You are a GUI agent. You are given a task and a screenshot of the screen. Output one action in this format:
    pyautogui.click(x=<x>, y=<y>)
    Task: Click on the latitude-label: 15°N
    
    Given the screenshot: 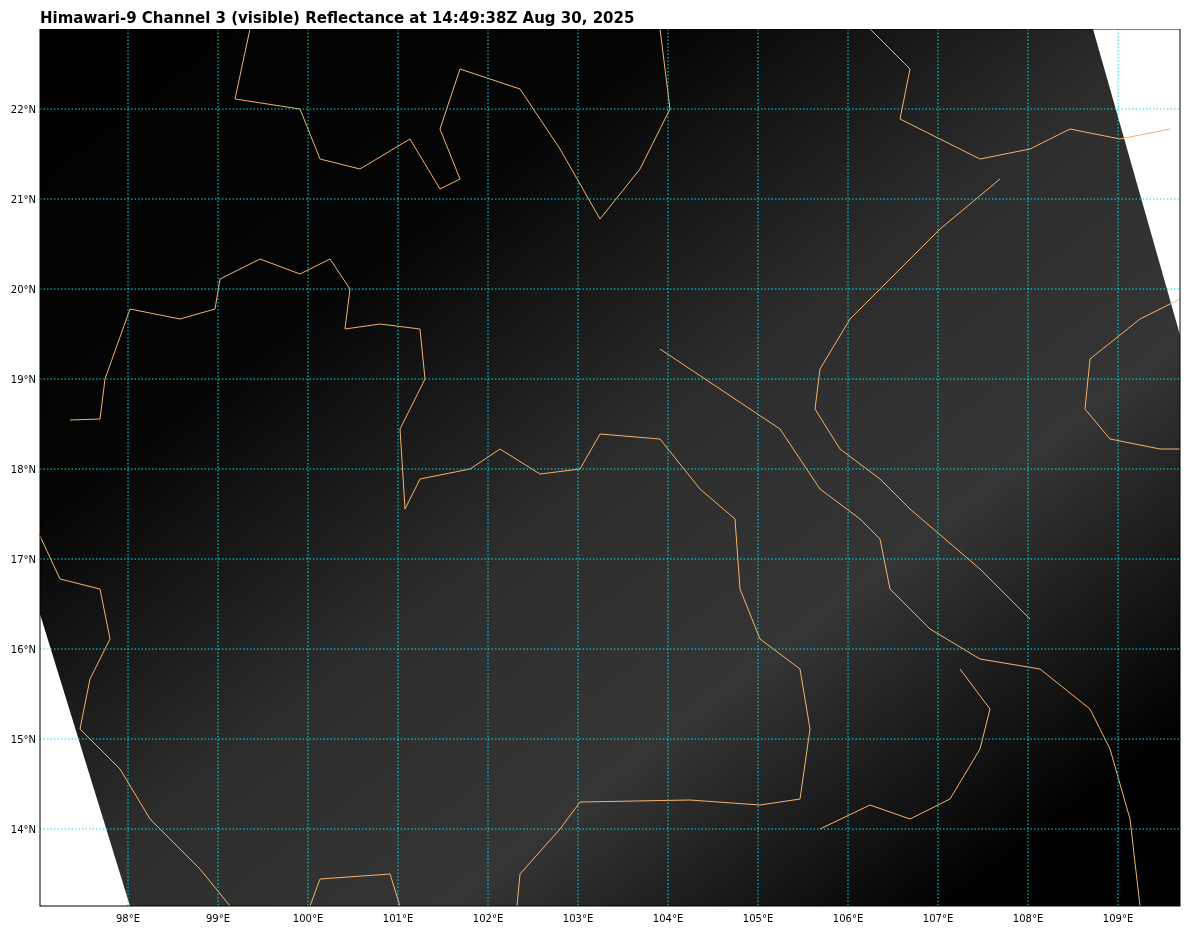 What is the action you would take?
    pyautogui.click(x=23, y=739)
    